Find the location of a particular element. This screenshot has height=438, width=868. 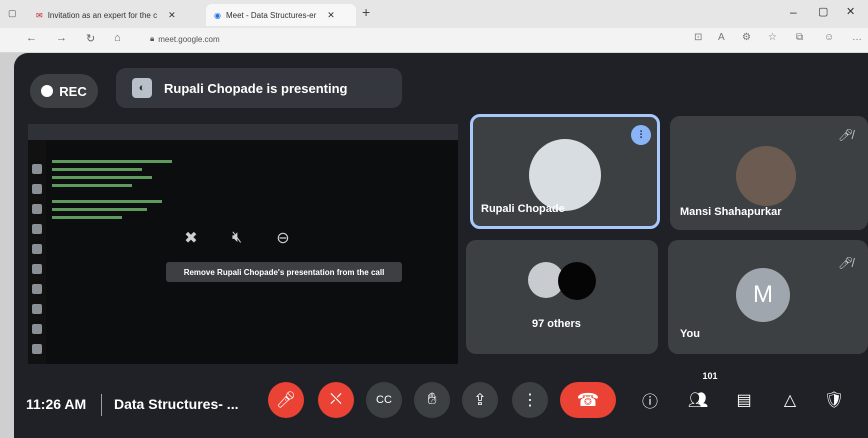

mic-off-button: 🎤︎ is located at coordinates (286, 400).